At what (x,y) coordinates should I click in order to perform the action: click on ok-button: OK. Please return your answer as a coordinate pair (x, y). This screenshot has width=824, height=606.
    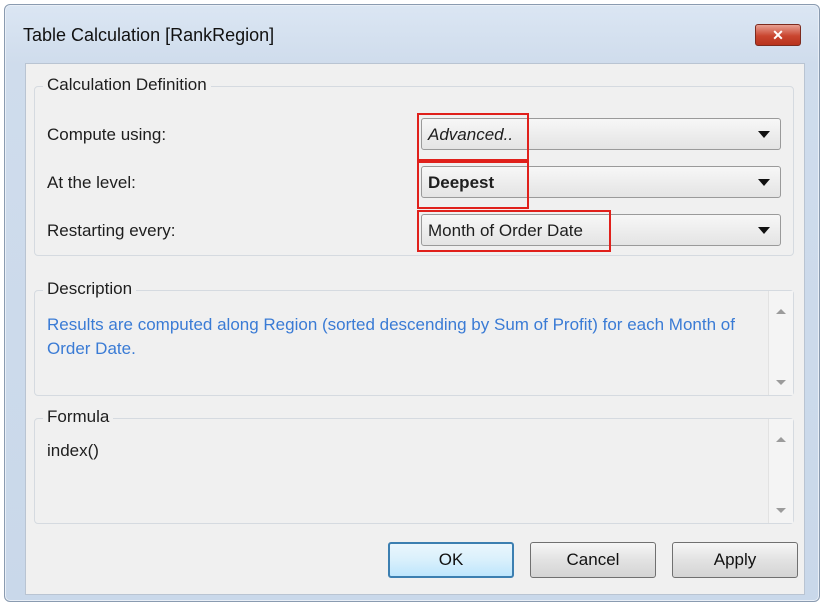
    Looking at the image, I should click on (451, 560).